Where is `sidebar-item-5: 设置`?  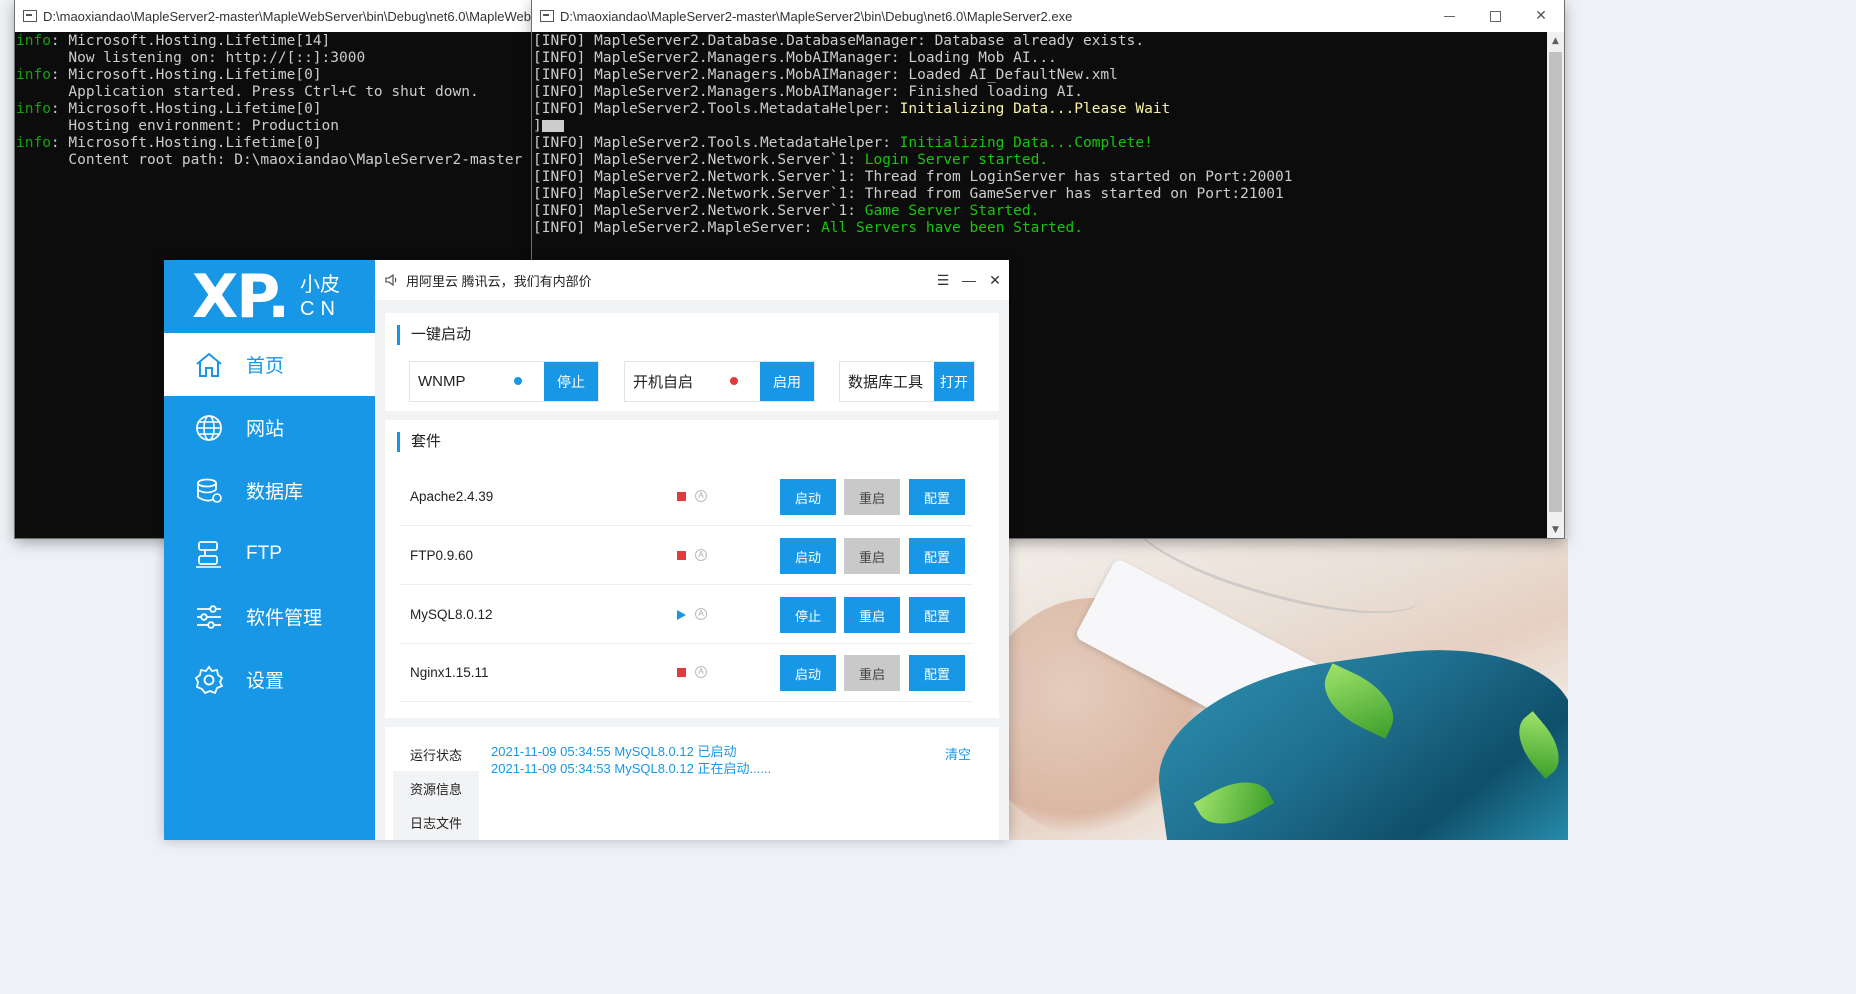 sidebar-item-5: 设置 is located at coordinates (269, 679).